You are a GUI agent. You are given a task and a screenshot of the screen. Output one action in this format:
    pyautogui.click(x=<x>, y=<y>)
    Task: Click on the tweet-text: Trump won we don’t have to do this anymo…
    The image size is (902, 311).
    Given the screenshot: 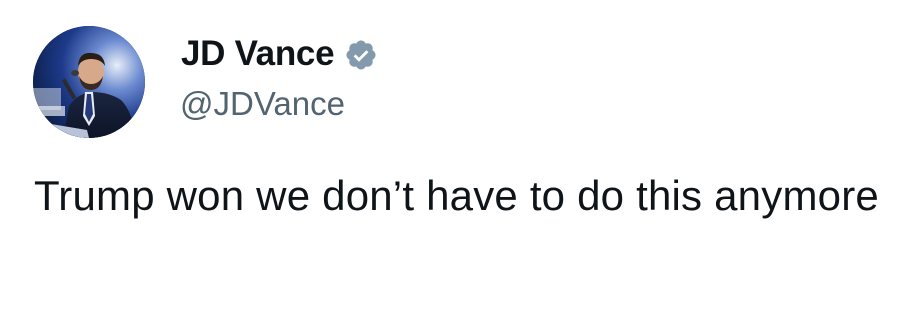 What is the action you would take?
    pyautogui.click(x=456, y=195)
    